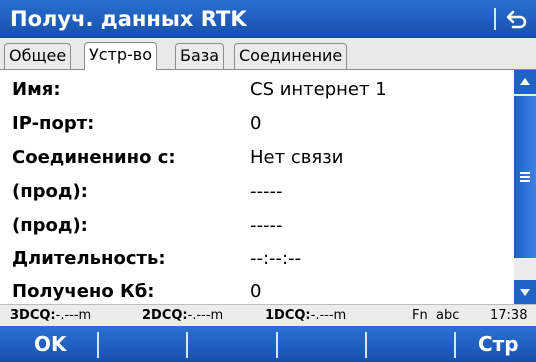 The width and height of the screenshot is (536, 362). I want to click on field-value: CS интернет 1, so click(318, 89).